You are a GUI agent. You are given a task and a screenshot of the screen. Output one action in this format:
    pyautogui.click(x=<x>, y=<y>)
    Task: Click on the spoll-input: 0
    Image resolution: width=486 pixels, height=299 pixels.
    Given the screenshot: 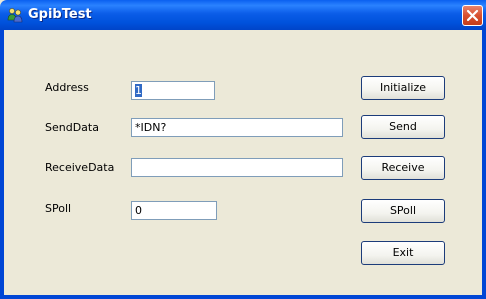 What is the action you would take?
    pyautogui.click(x=174, y=210)
    